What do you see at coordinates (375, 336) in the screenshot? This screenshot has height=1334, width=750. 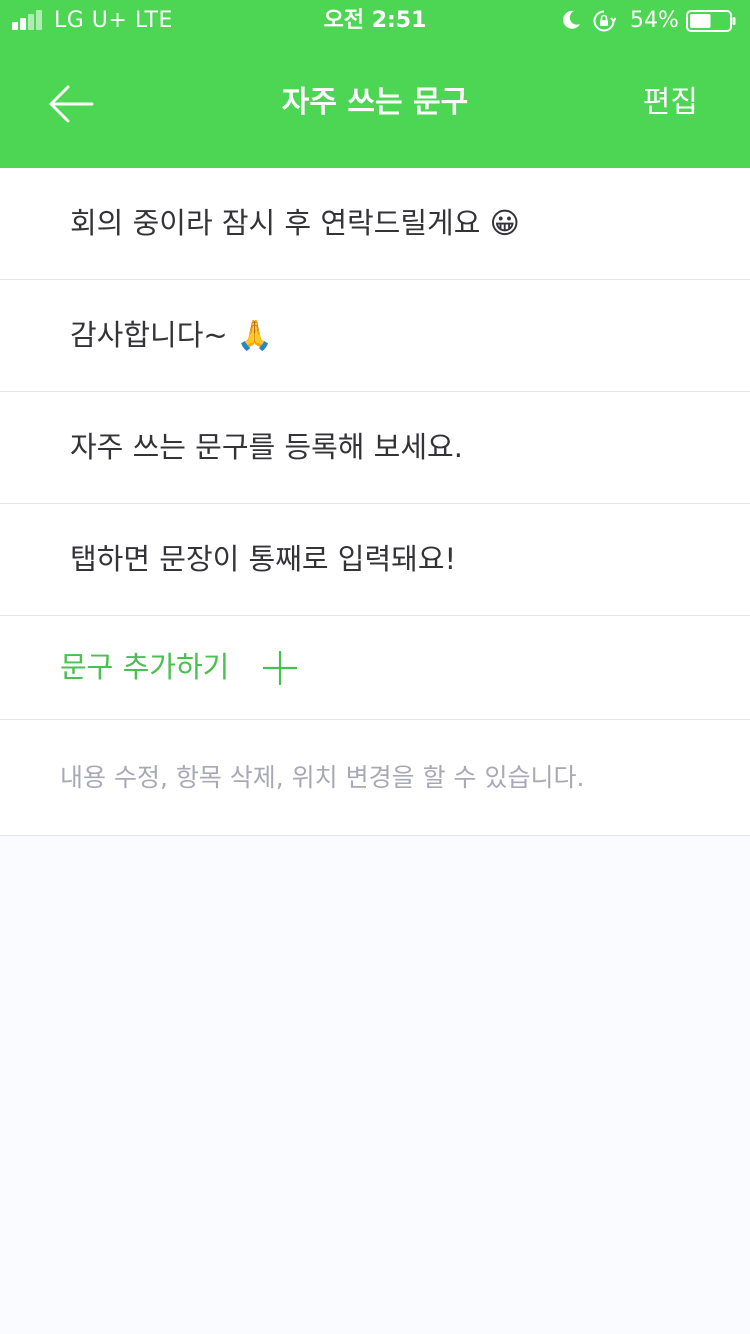 I see `list-item: 감사합니다~ 🙏` at bounding box center [375, 336].